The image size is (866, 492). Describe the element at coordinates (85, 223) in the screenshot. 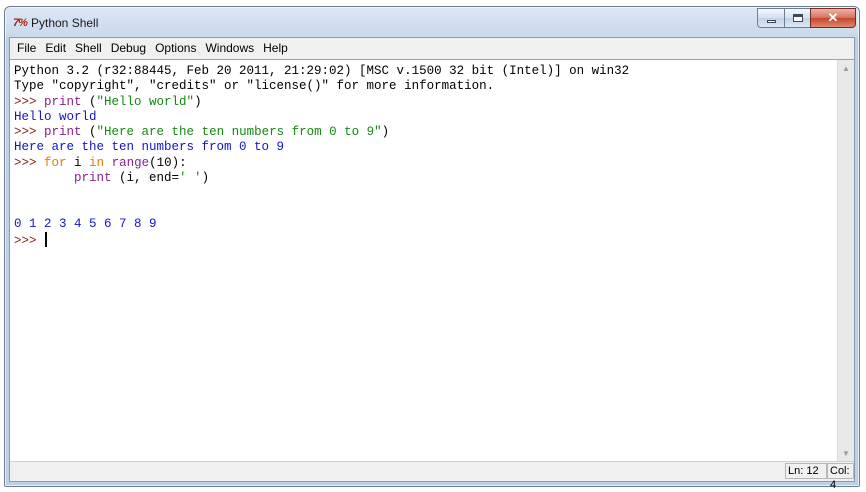

I see `shell-text-segment: 0 1 2 3 4 5 6 7 8 9` at that location.